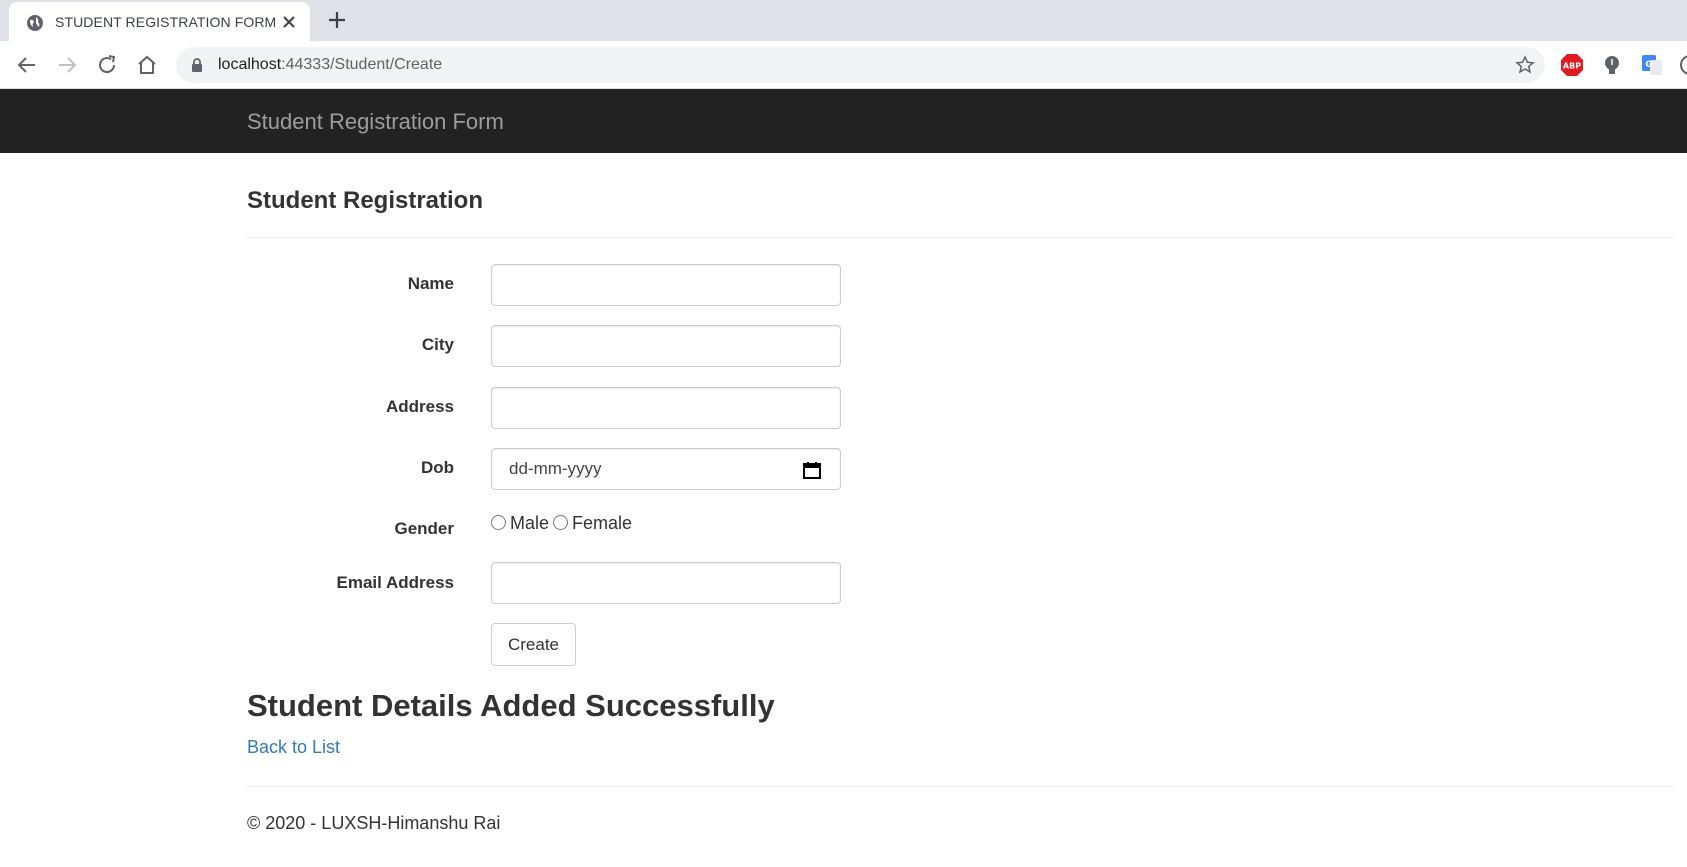  I want to click on city-label: City, so click(437, 344).